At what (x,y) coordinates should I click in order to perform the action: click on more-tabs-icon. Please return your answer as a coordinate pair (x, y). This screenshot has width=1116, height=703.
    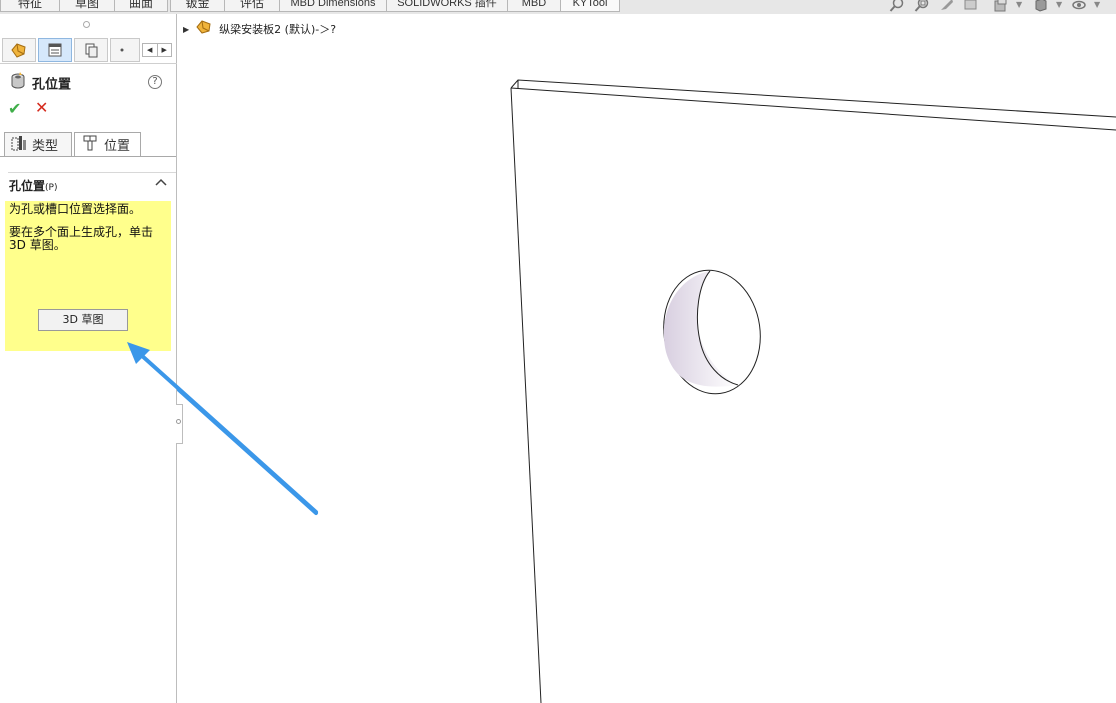
    Looking at the image, I should click on (125, 50).